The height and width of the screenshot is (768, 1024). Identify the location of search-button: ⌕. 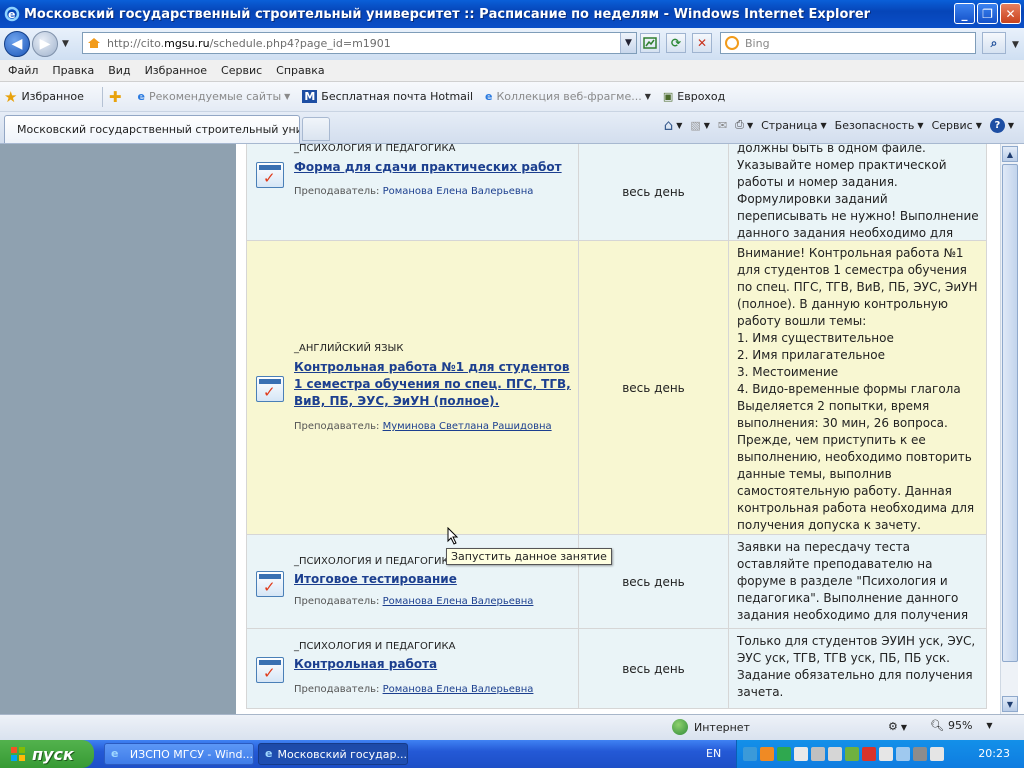
(994, 43).